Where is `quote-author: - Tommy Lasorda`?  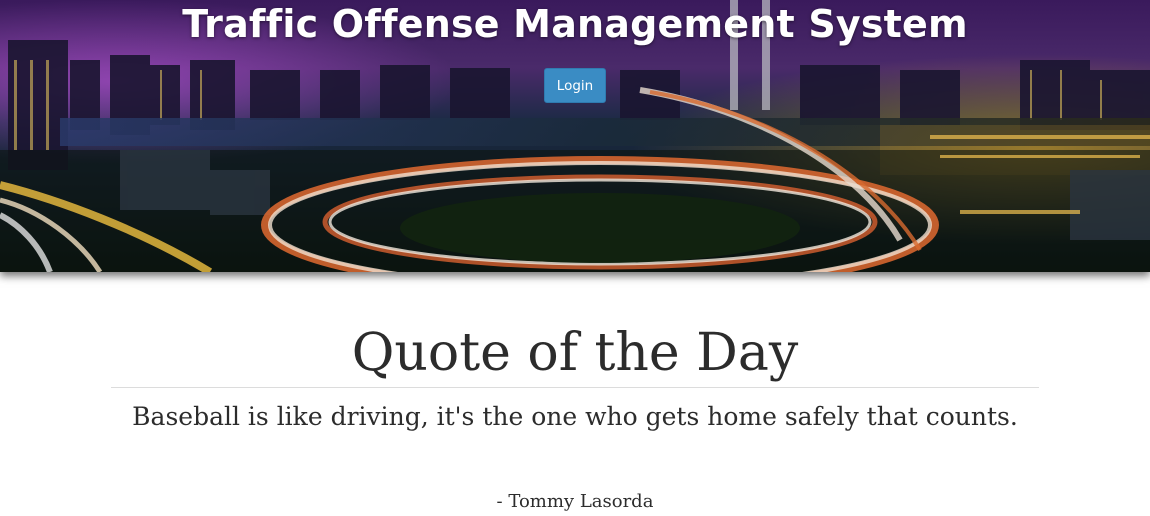 quote-author: - Tommy Lasorda is located at coordinates (575, 501).